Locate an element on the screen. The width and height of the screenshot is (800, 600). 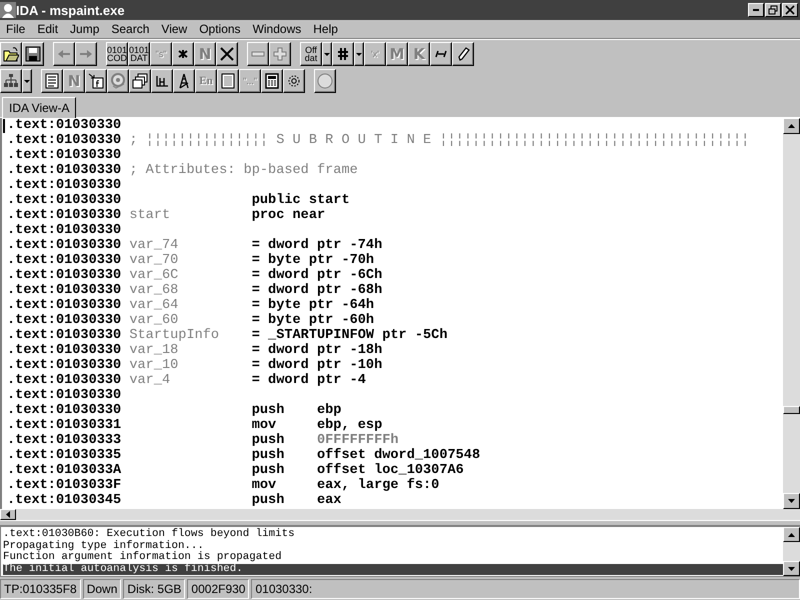
restore-icon is located at coordinates (773, 10).